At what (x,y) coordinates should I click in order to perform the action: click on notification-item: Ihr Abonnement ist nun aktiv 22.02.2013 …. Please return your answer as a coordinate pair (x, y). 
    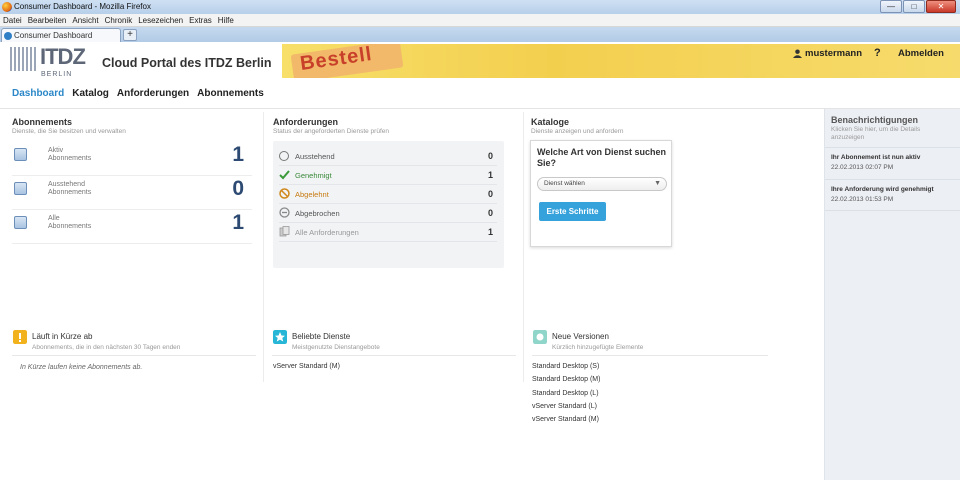
    Looking at the image, I should click on (892, 163).